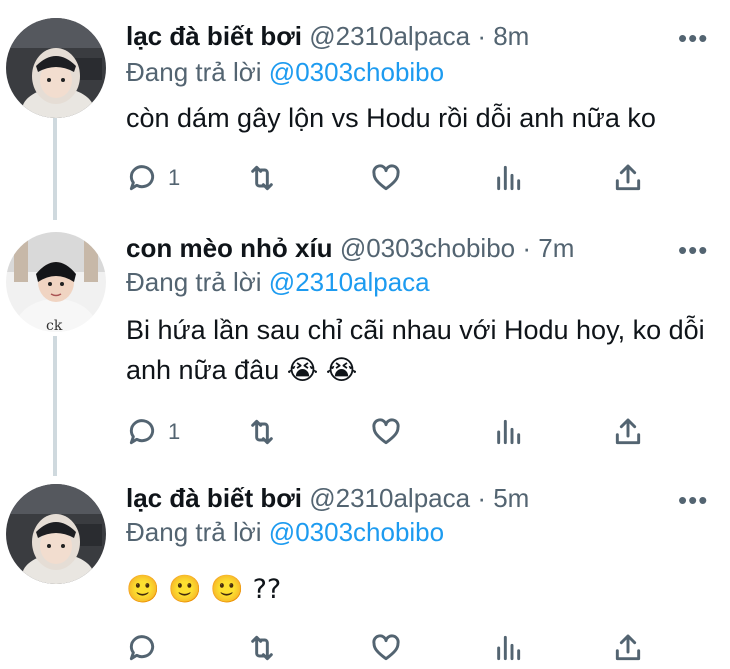 This screenshot has width=730, height=669. Describe the element at coordinates (229, 248) in the screenshot. I see `display-name: con mèo nhỏ xíu` at that location.